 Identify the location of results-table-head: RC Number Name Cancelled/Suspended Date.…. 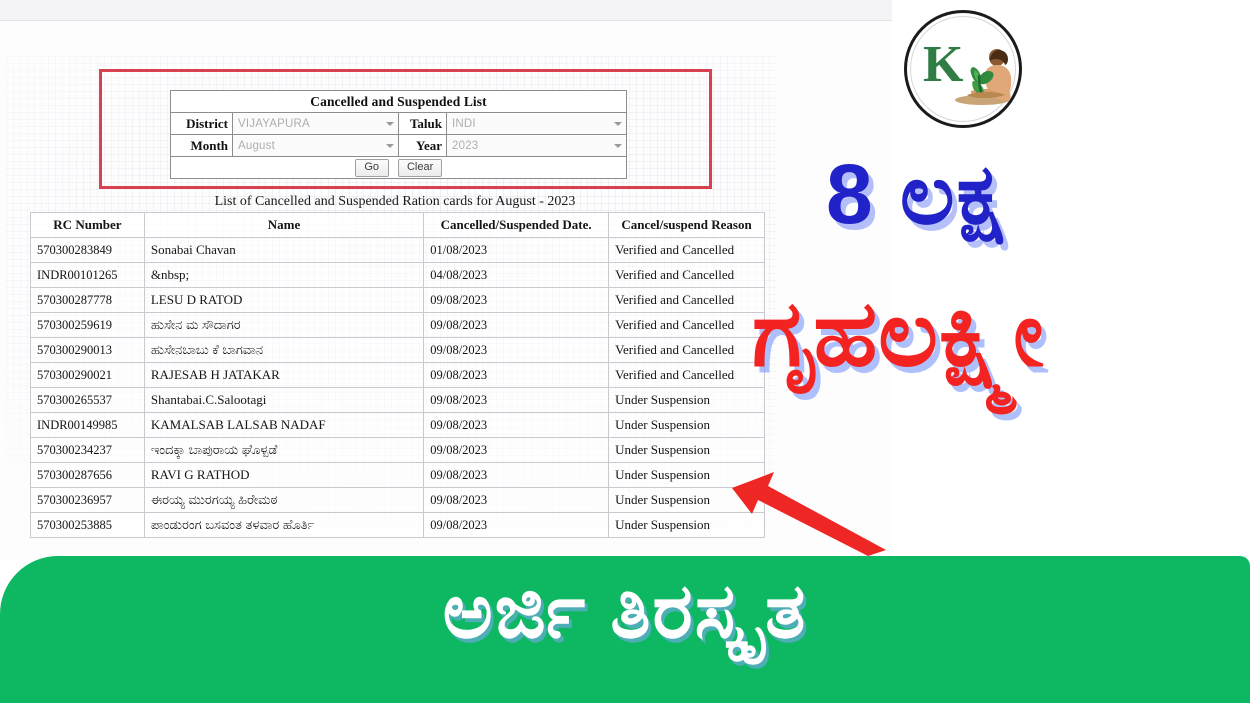
(397, 225).